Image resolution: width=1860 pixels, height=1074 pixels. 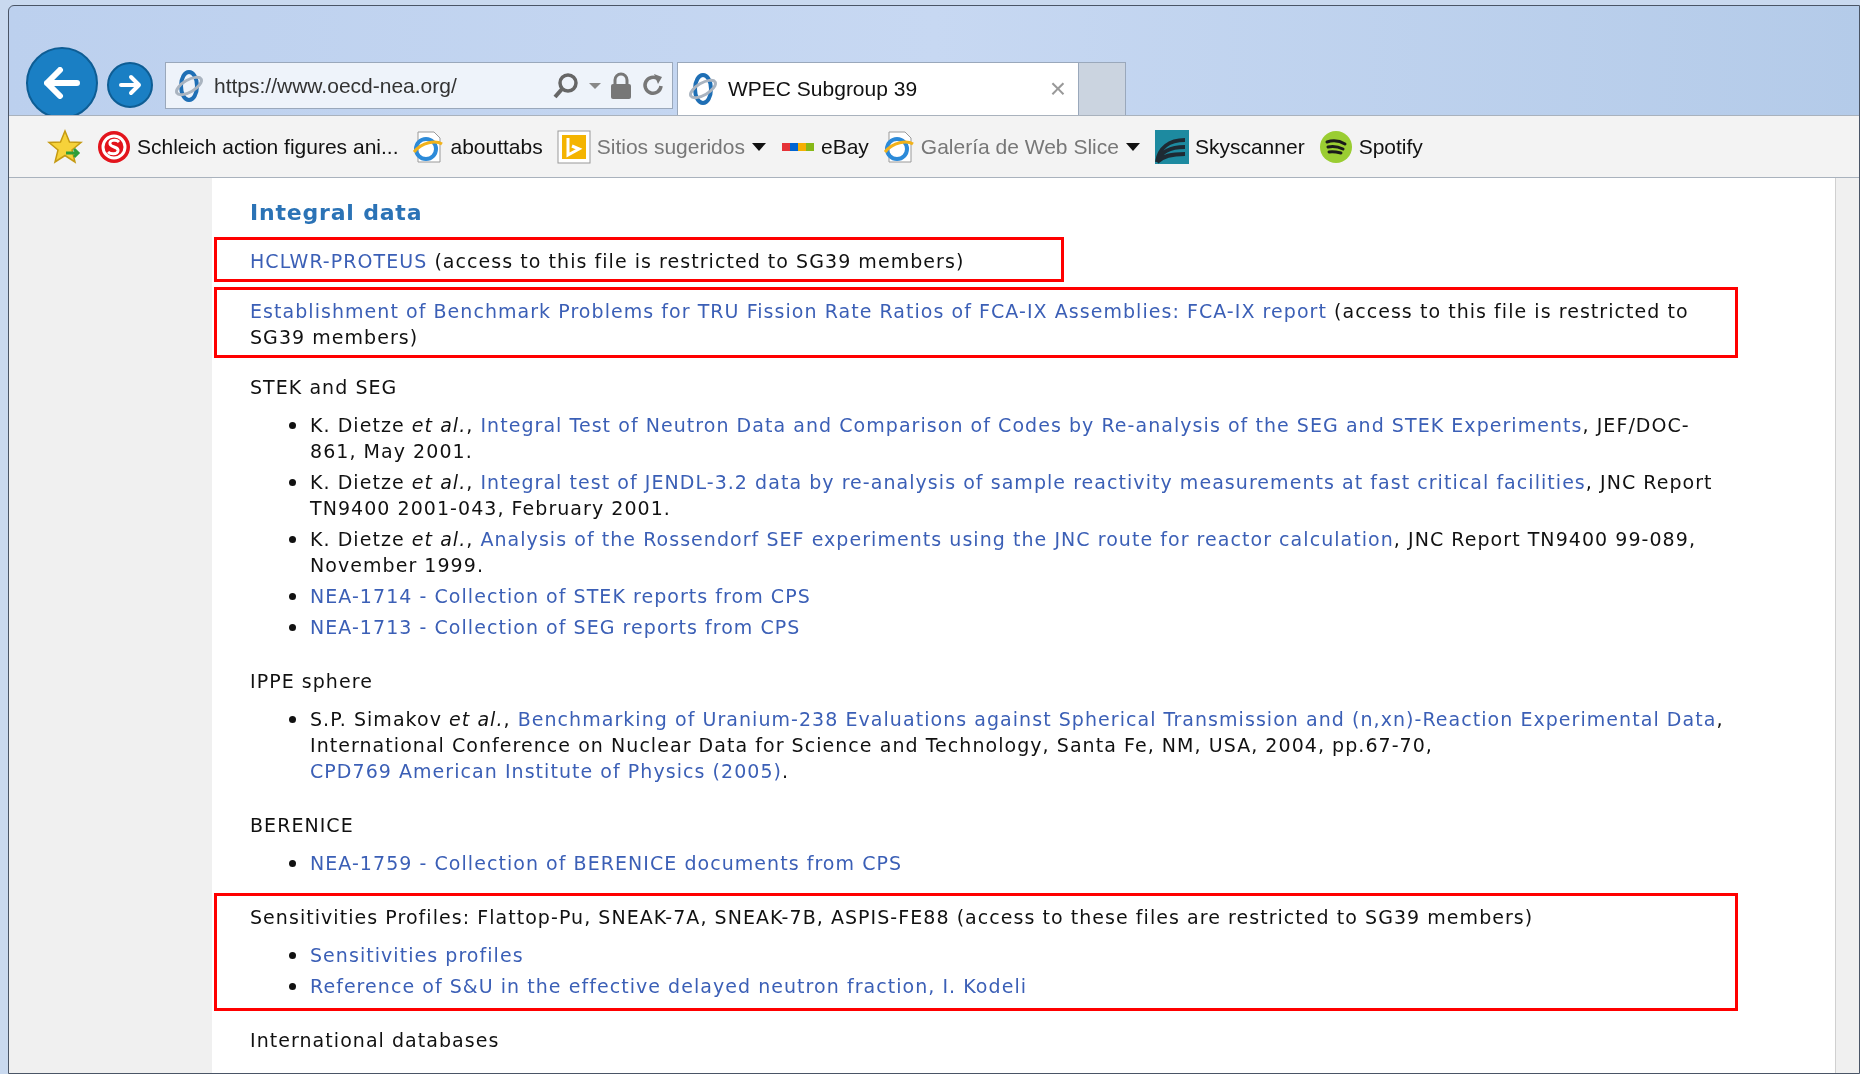 What do you see at coordinates (65, 146) in the screenshot?
I see `star-icon` at bounding box center [65, 146].